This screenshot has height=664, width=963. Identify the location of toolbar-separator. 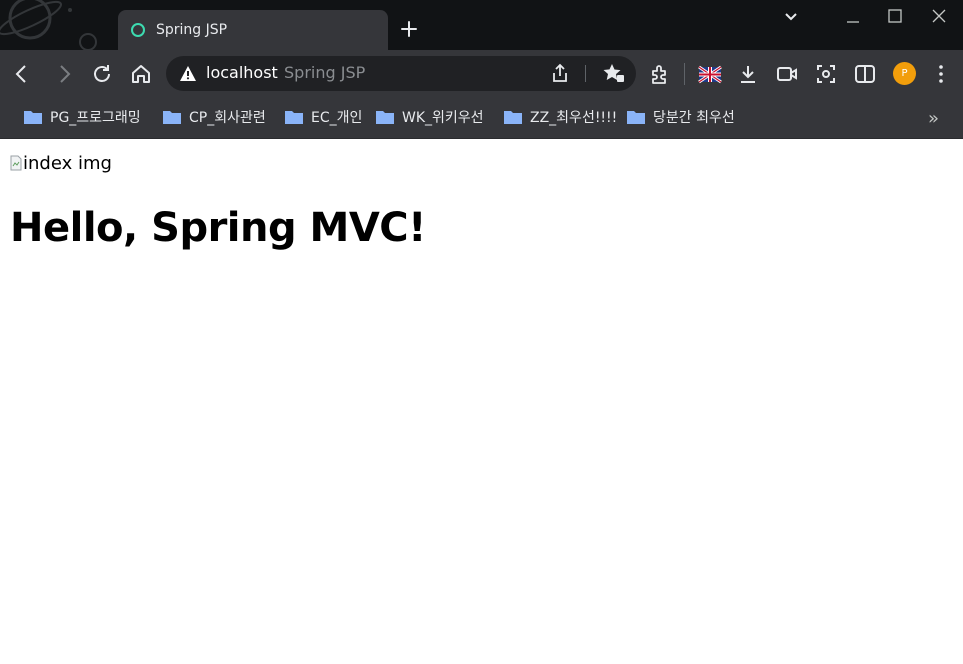
(684, 74).